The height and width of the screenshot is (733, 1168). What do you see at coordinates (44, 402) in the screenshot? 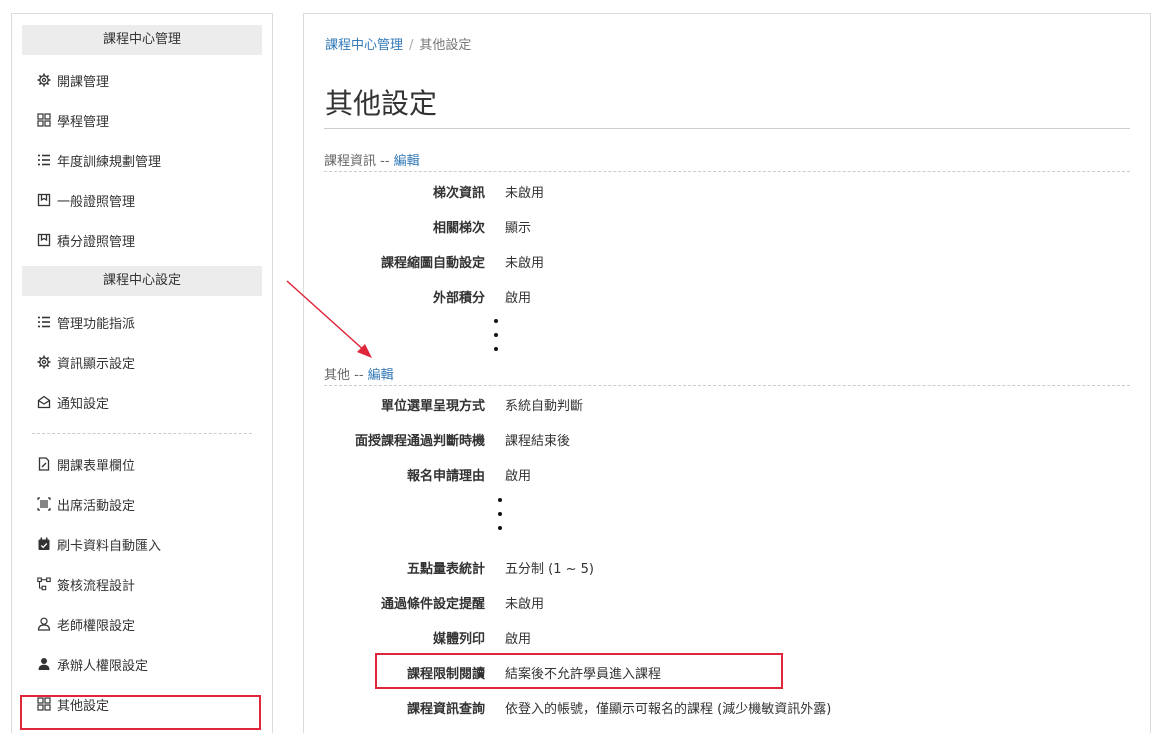
I see `envelope-icon` at bounding box center [44, 402].